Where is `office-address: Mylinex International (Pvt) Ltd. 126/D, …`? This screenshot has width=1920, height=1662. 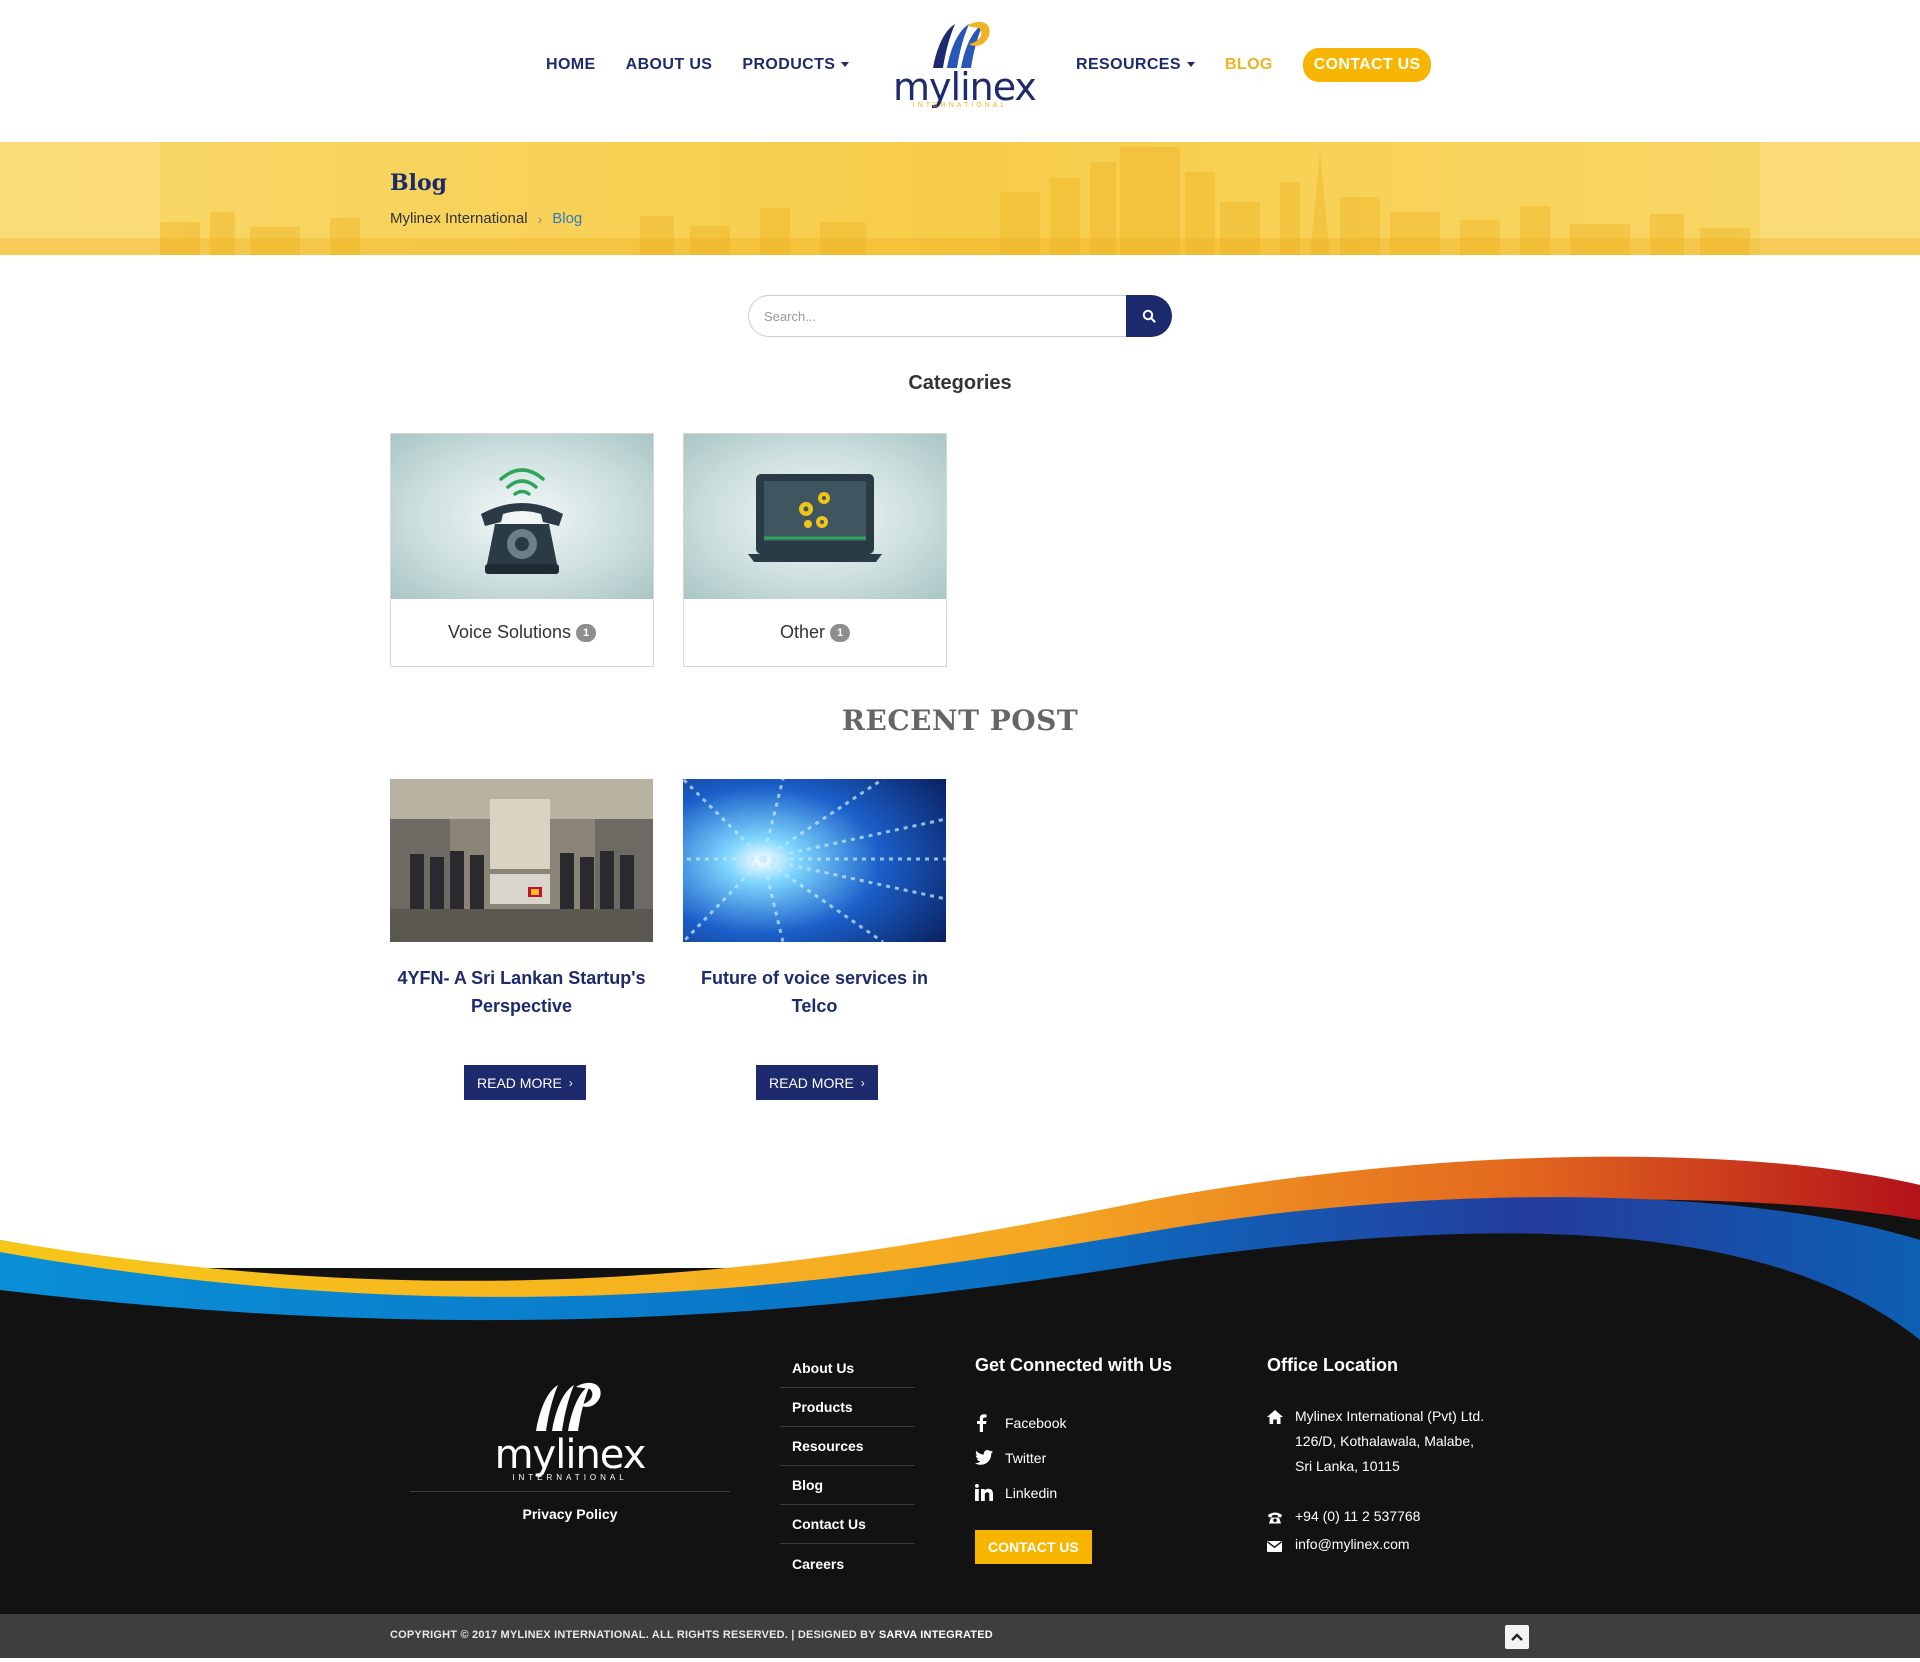 office-address: Mylinex International (Pvt) Ltd. 126/D, … is located at coordinates (1375, 1441).